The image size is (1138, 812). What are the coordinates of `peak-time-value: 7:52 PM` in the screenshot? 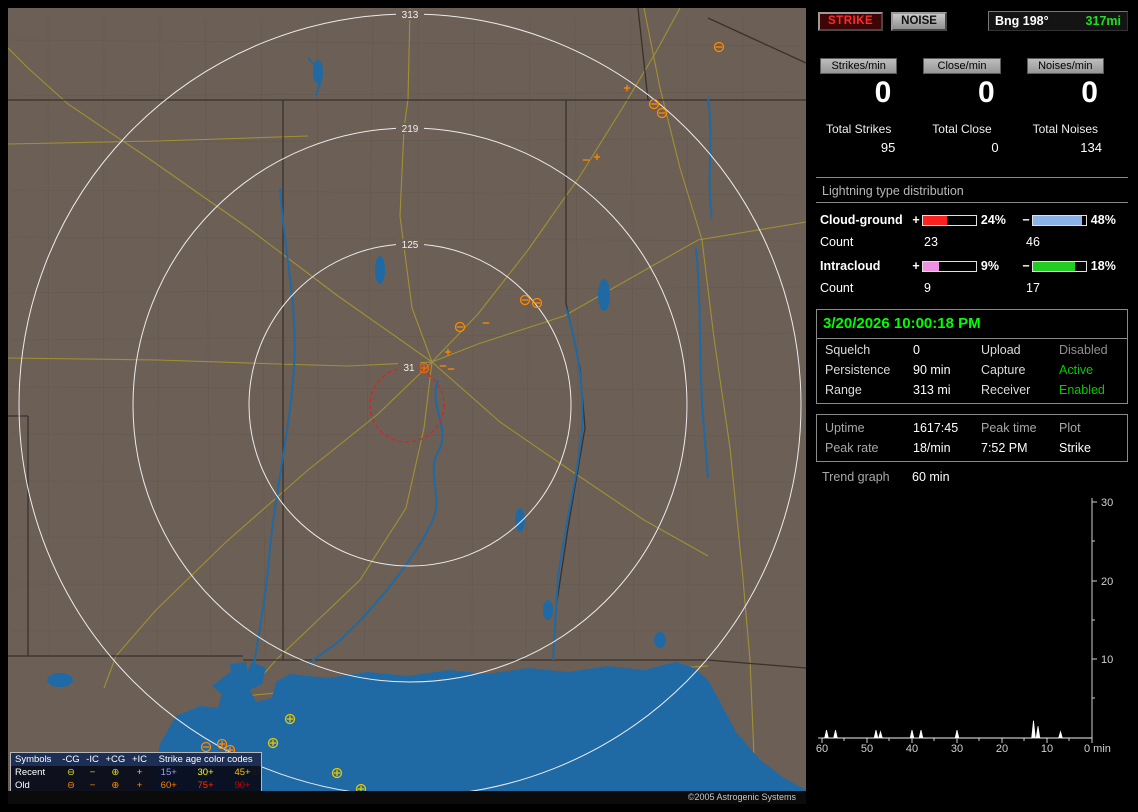 It's located at (1004, 448).